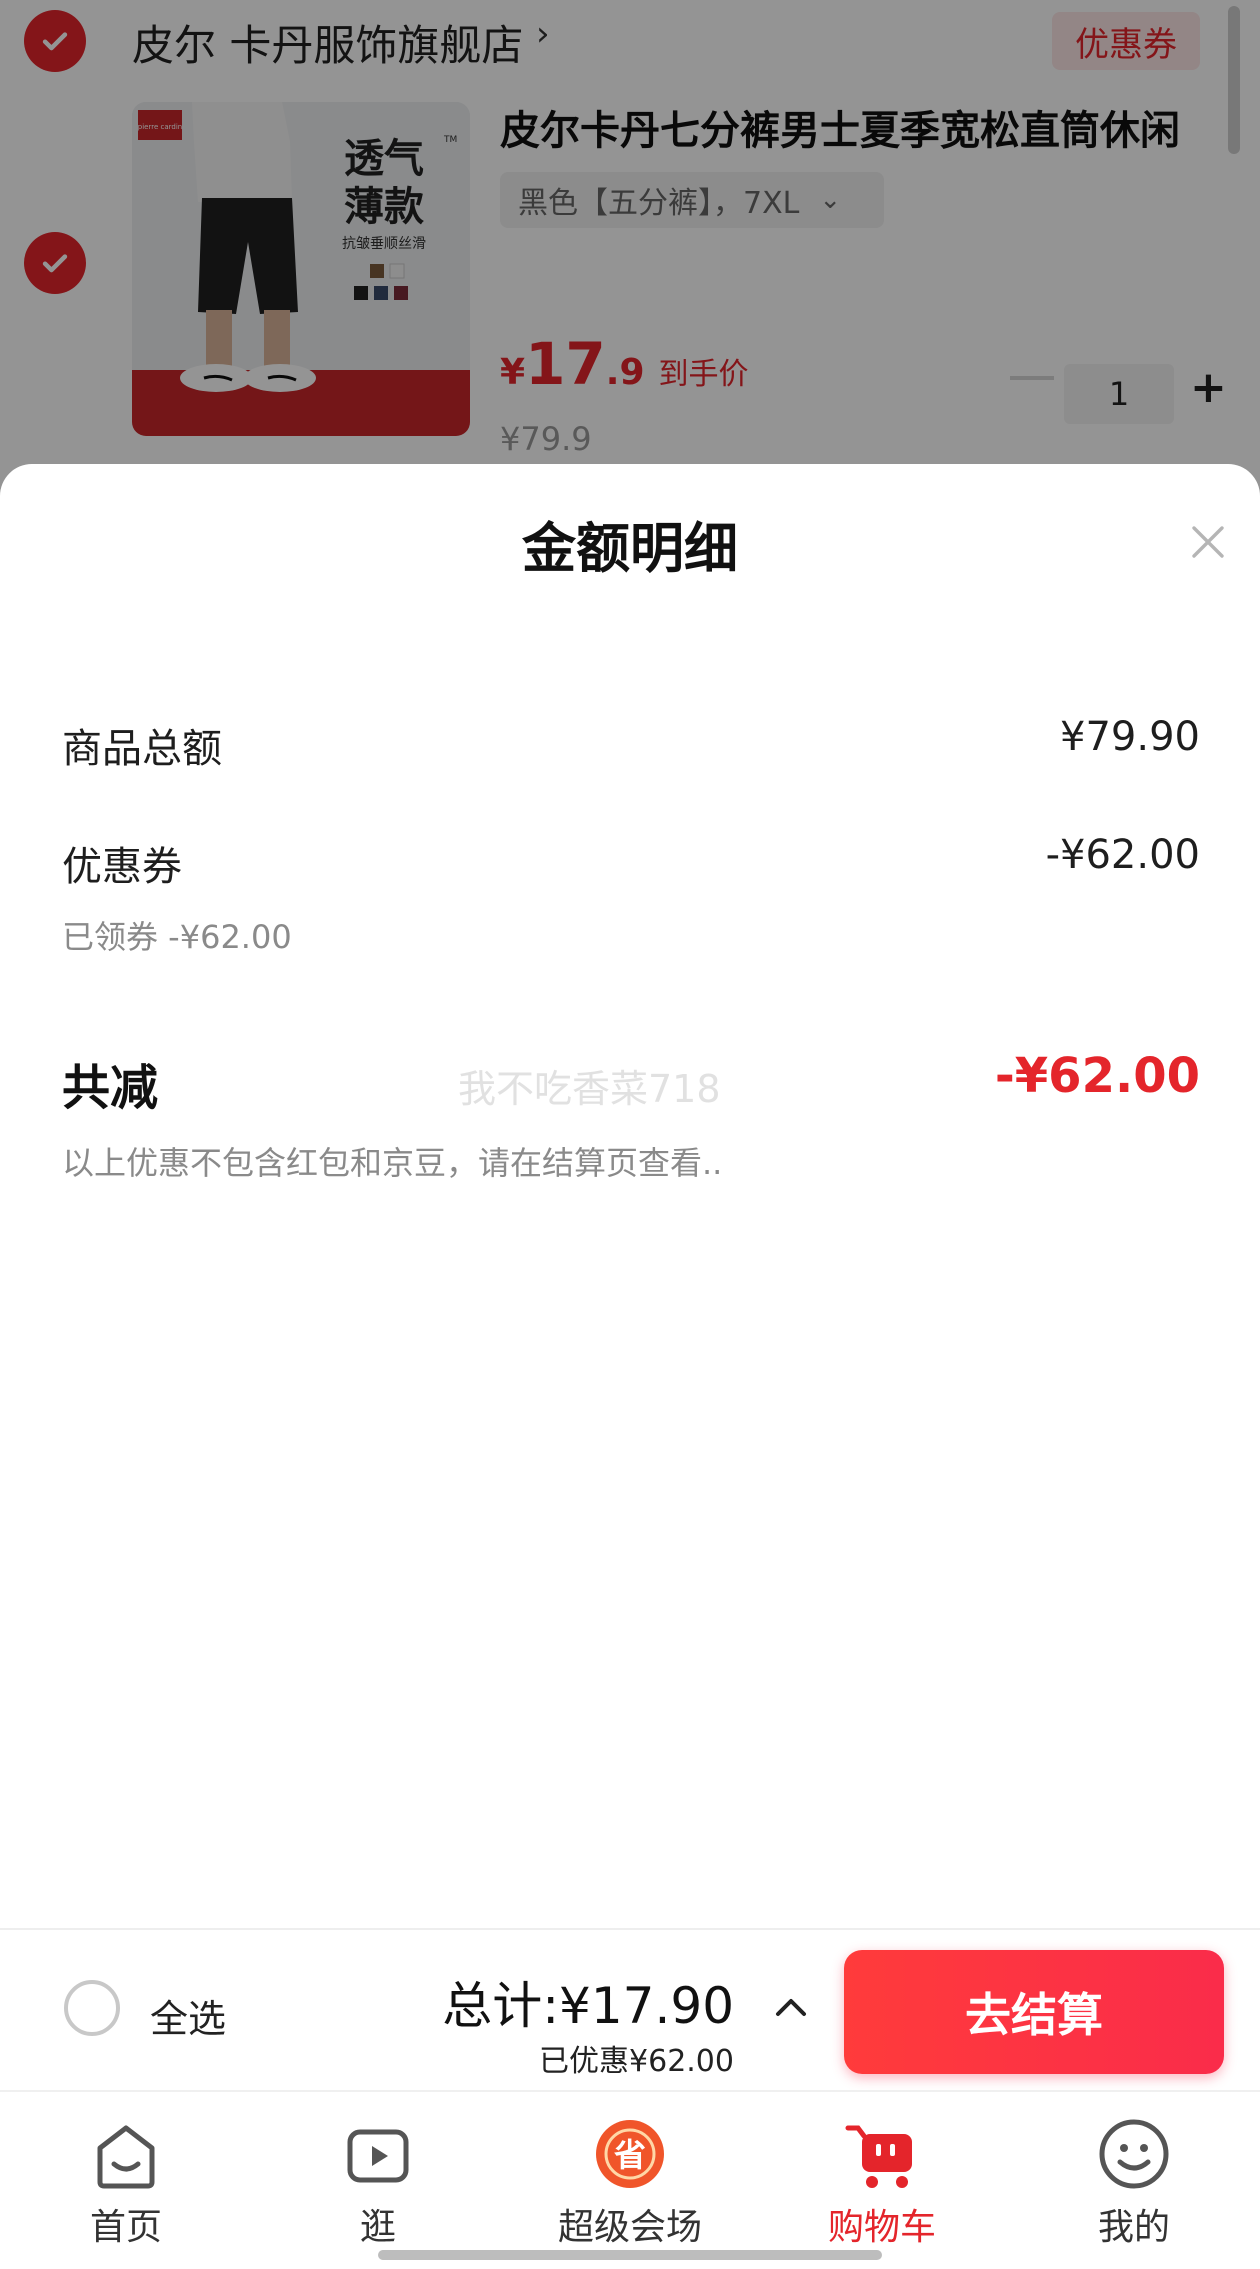 The width and height of the screenshot is (1260, 2269). Describe the element at coordinates (589, 1089) in the screenshot. I see `watermark: 我不吃香菜718` at that location.